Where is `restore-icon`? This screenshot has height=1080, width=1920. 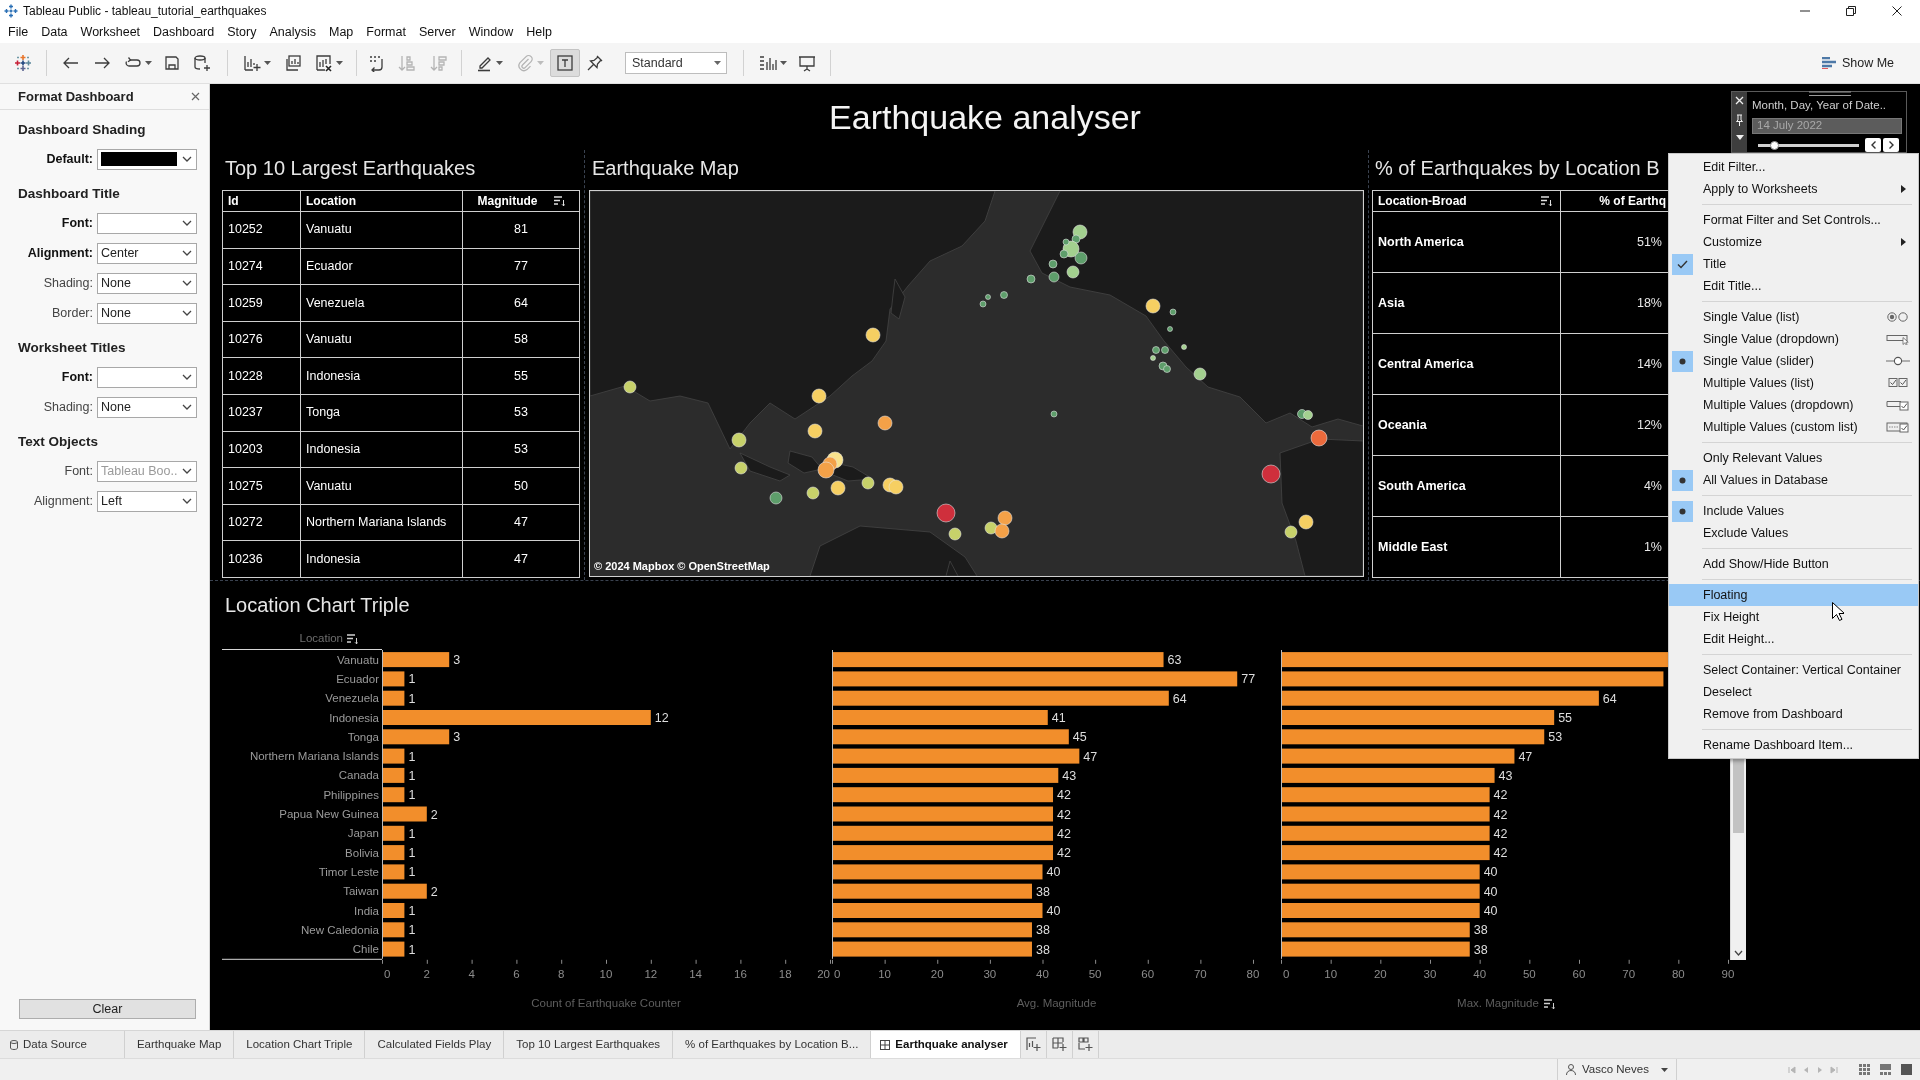 restore-icon is located at coordinates (1851, 11).